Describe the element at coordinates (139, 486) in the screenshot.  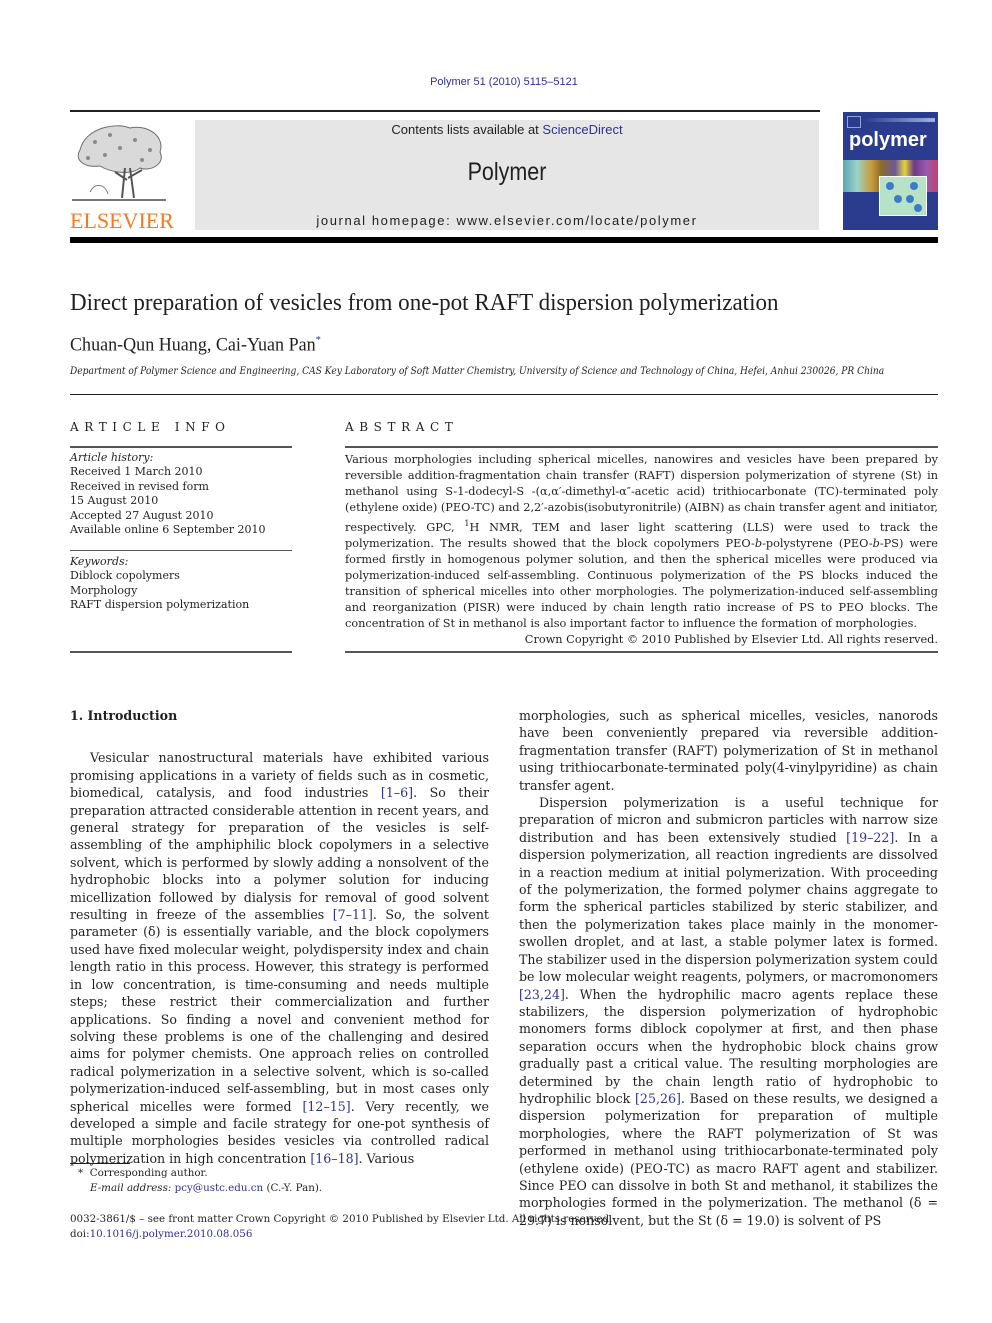
I see `history-item: Received in revised form` at that location.